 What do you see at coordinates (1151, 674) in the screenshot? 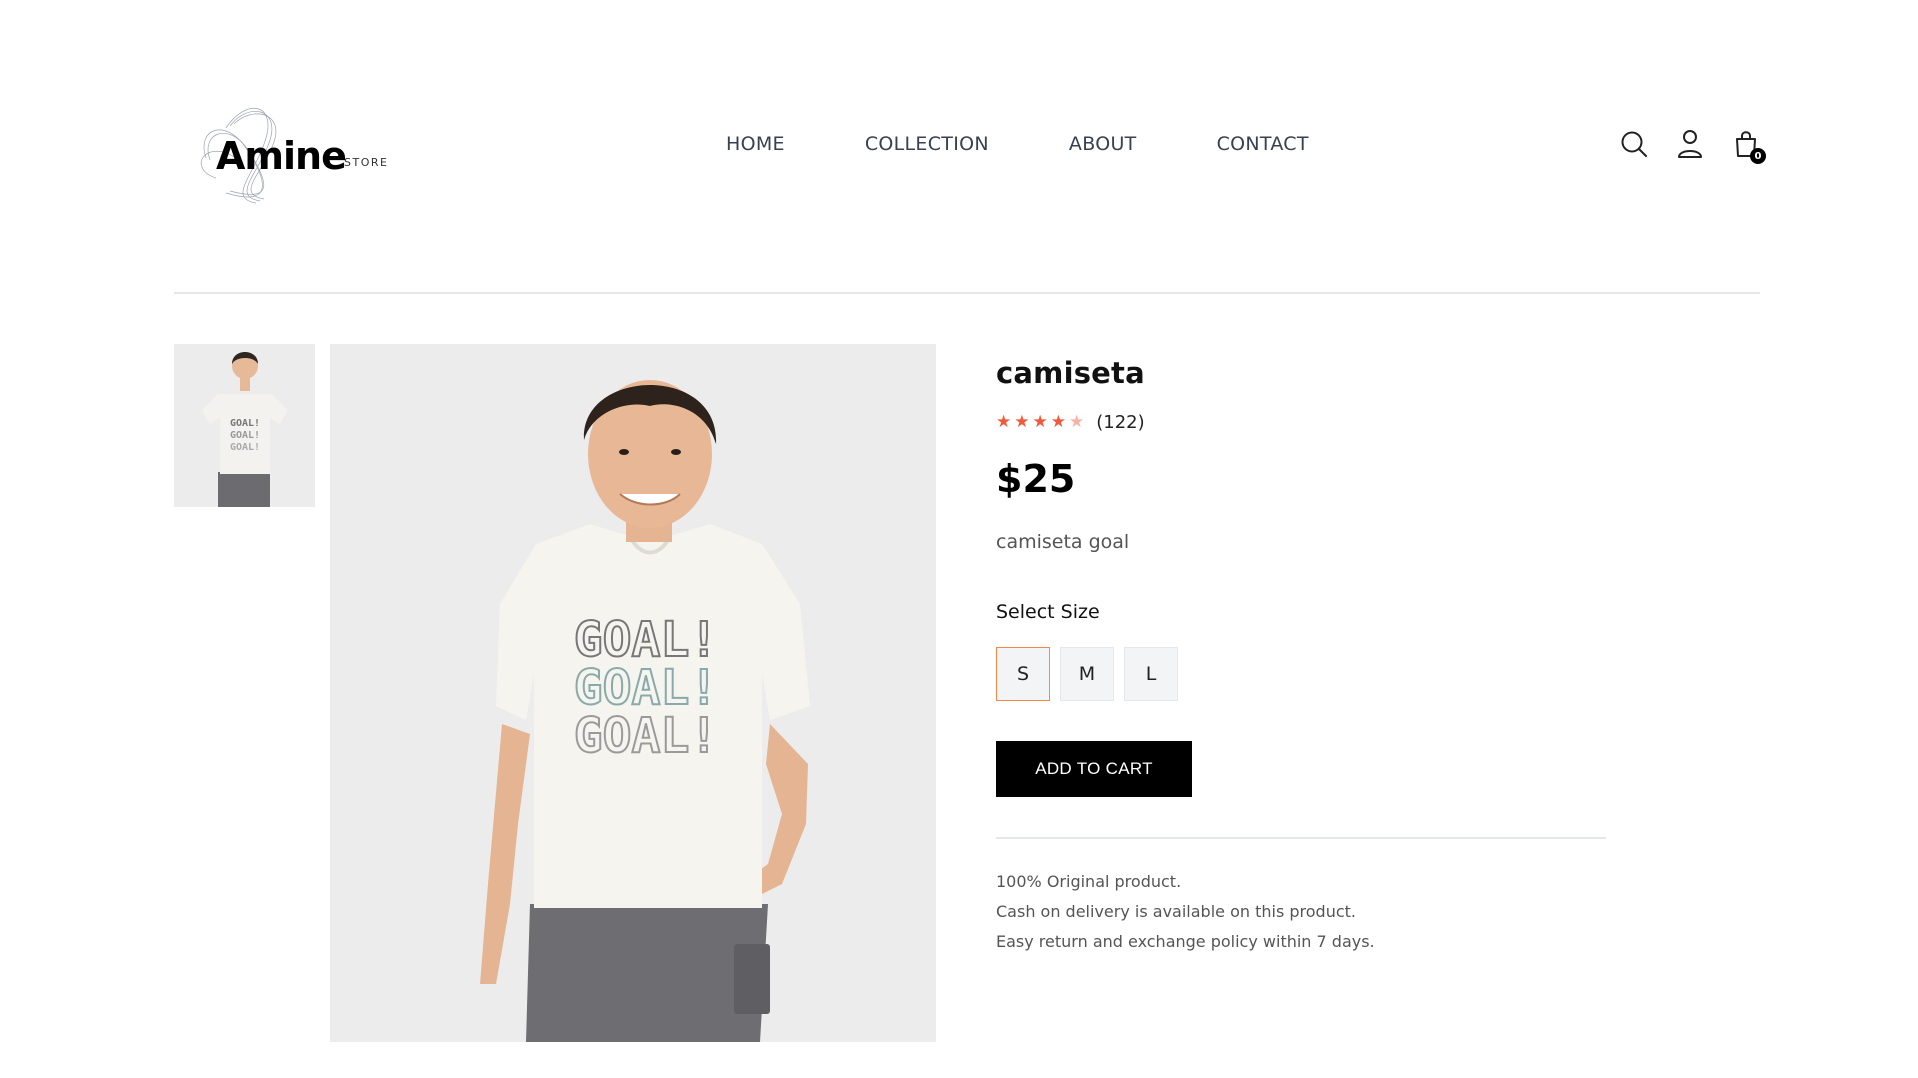
I see `size-option-l: L` at bounding box center [1151, 674].